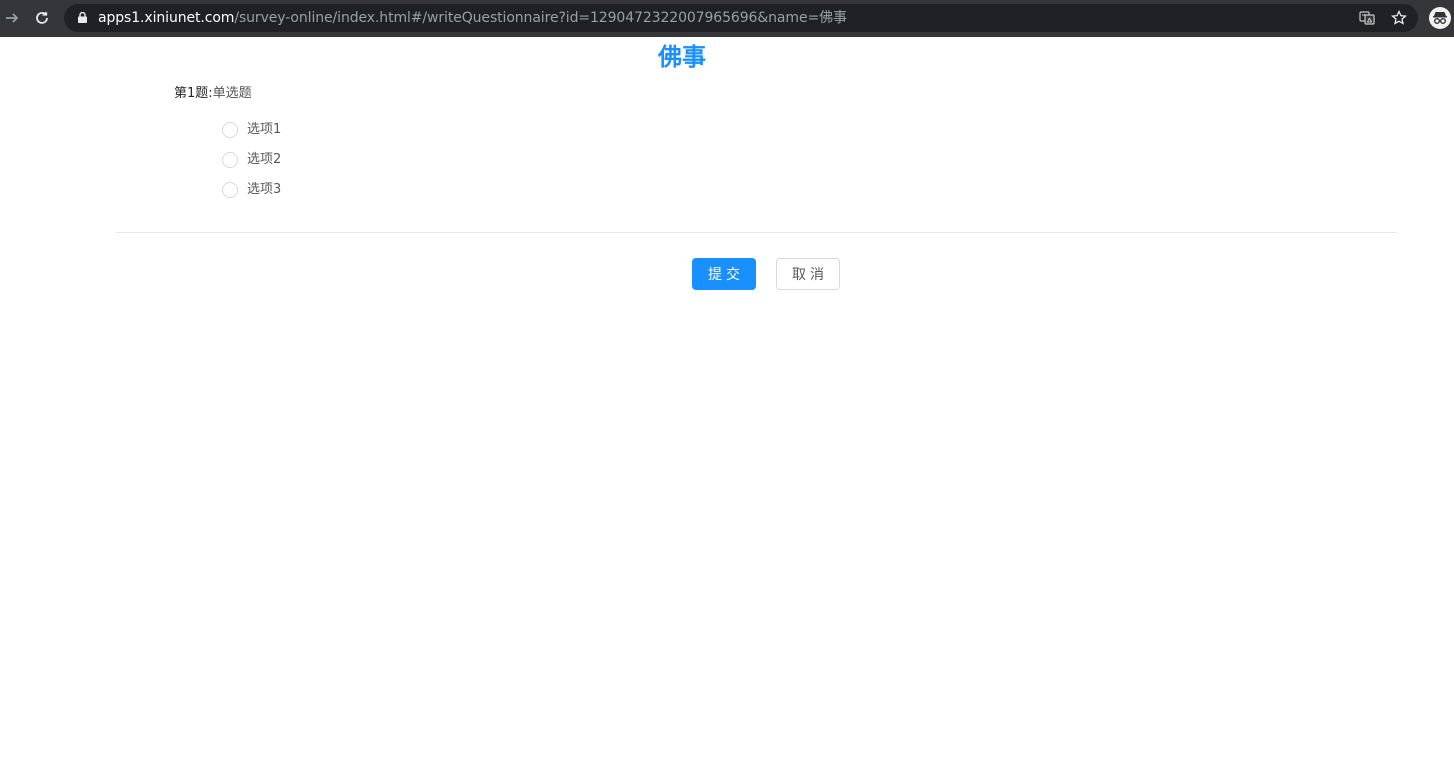 The width and height of the screenshot is (1454, 777). What do you see at coordinates (756, 232) in the screenshot?
I see `divider` at bounding box center [756, 232].